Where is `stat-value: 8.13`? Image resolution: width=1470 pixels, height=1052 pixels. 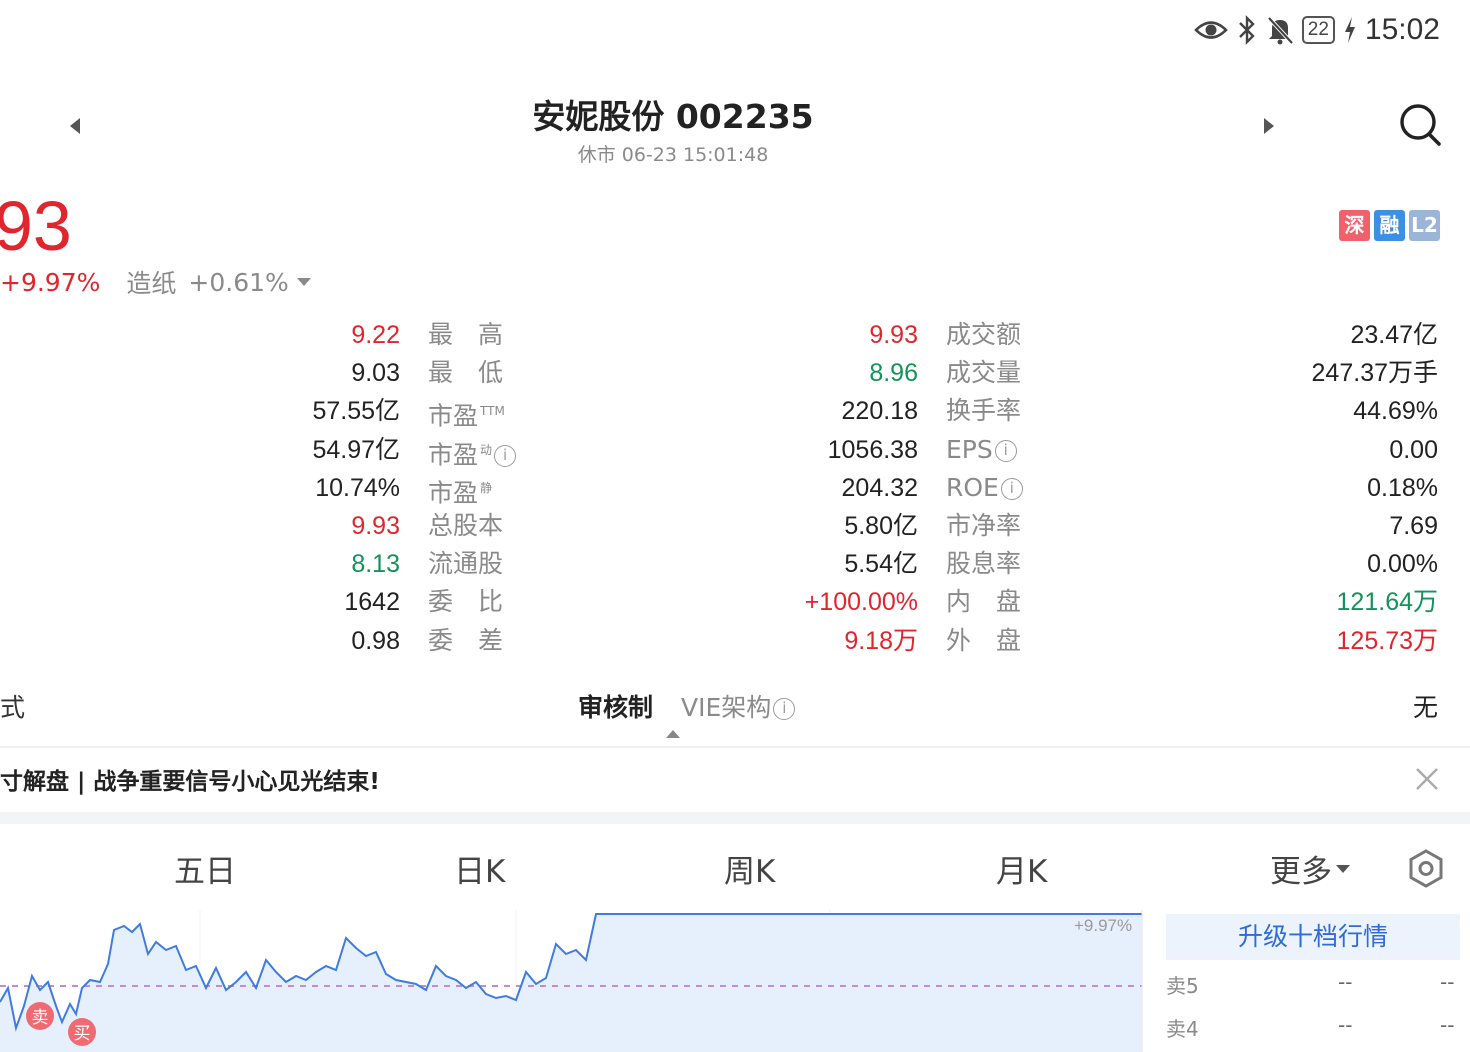
stat-value: 8.13 is located at coordinates (375, 564).